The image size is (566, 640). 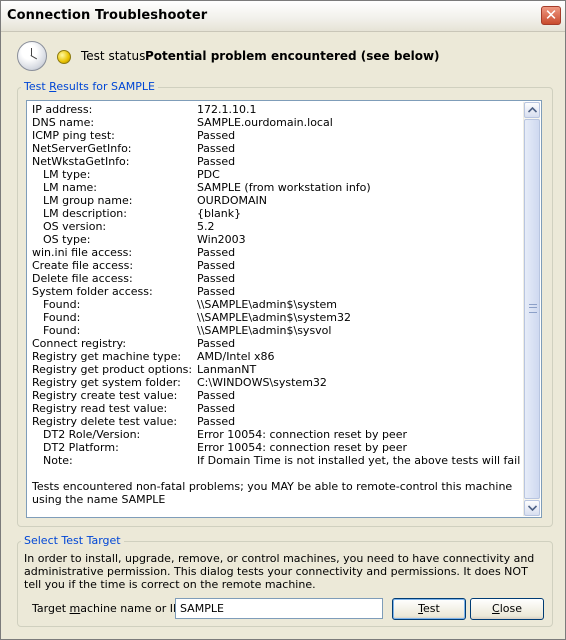 What do you see at coordinates (277, 265) in the screenshot?
I see `result-row: Create file access: Passed` at bounding box center [277, 265].